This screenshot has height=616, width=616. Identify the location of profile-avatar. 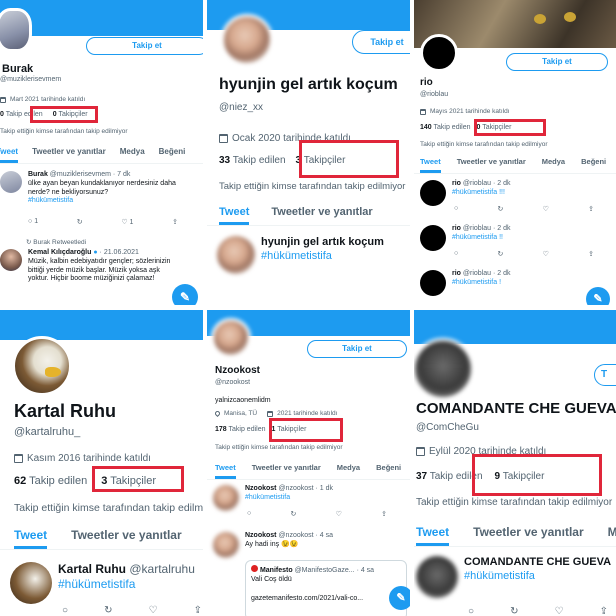
(16, 30).